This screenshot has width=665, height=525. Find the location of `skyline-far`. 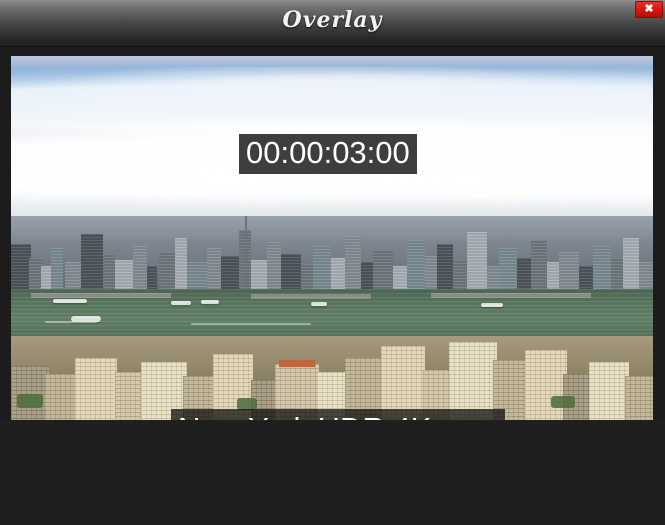

skyline-far is located at coordinates (332, 256).